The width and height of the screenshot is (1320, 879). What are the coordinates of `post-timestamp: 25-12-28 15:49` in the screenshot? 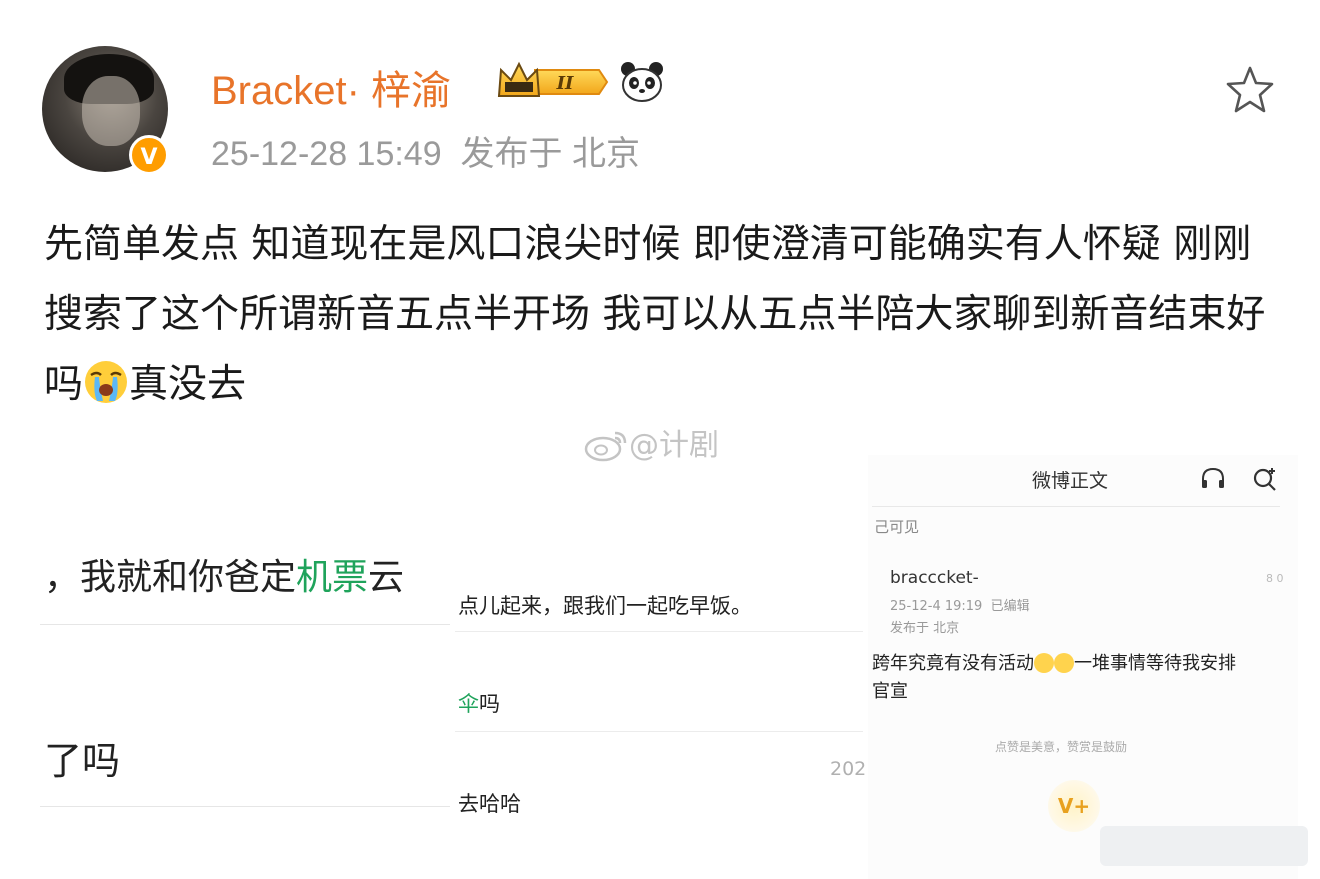 It's located at (326, 154).